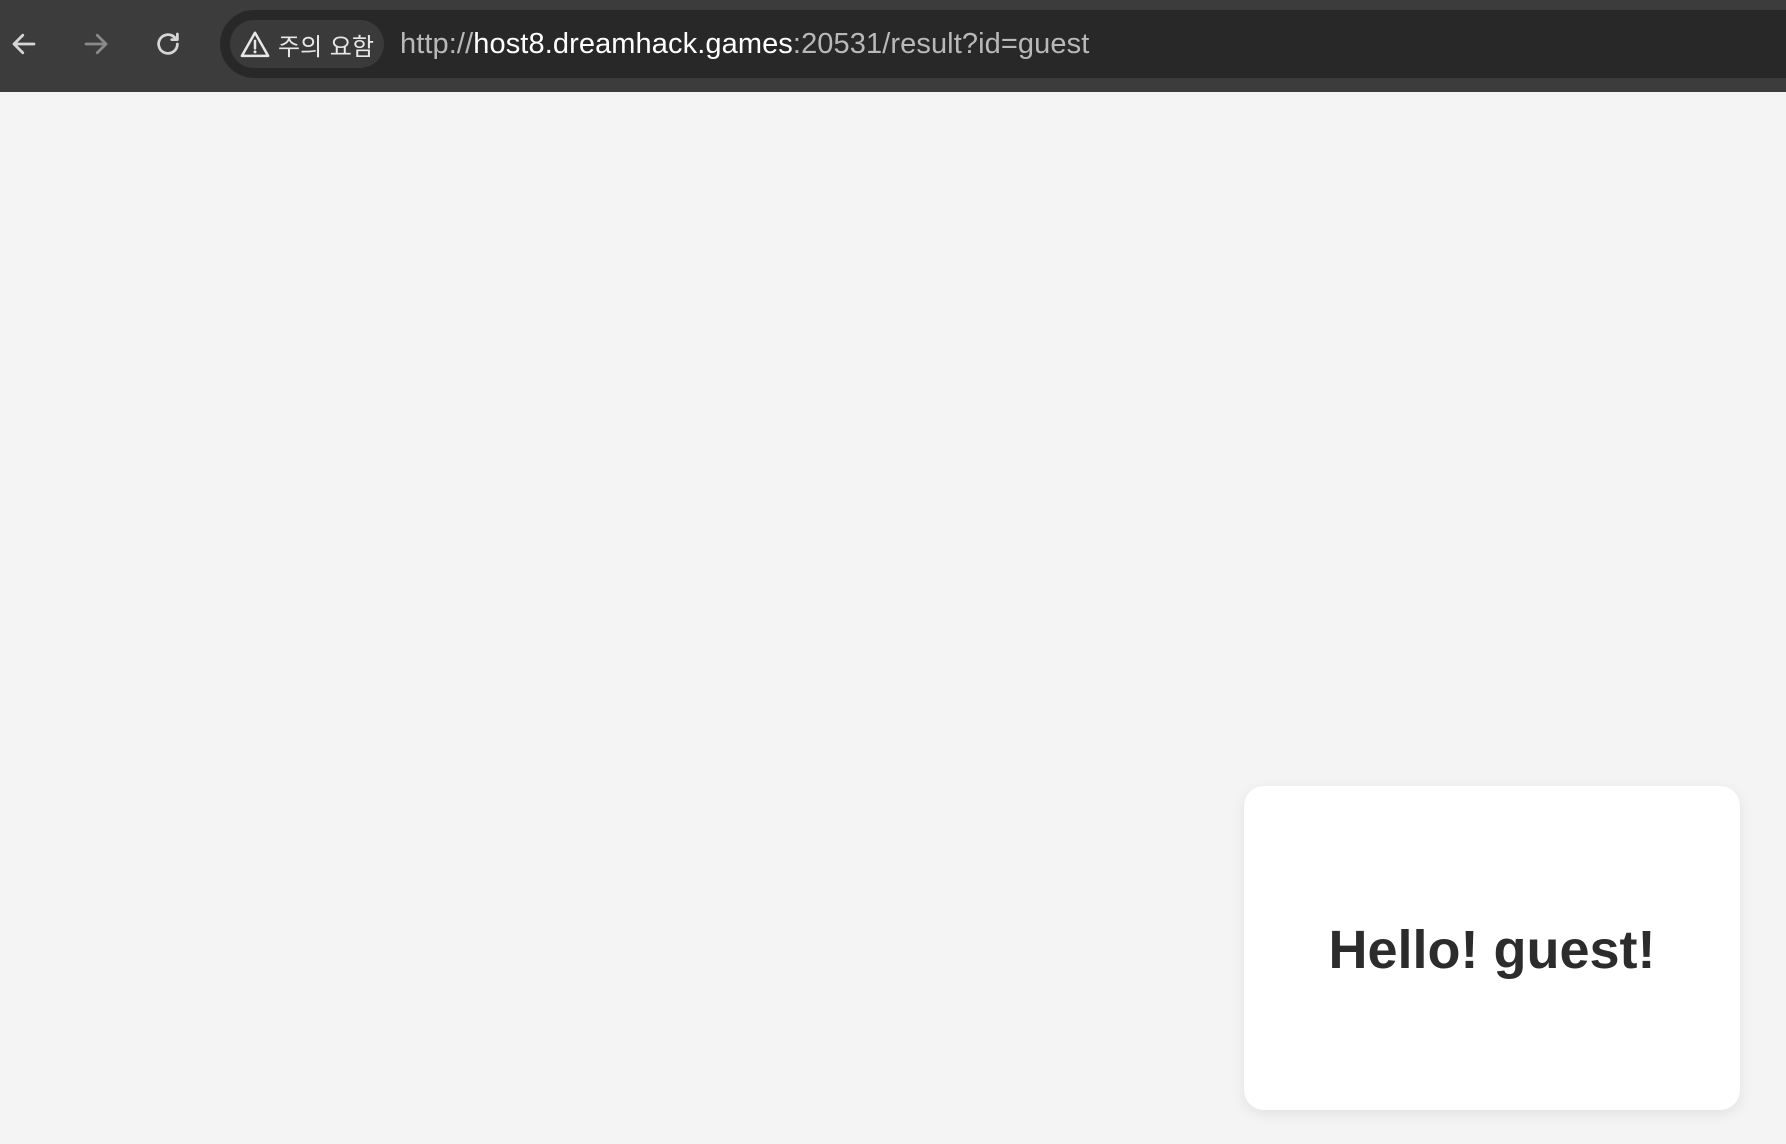 This screenshot has width=1786, height=1144. What do you see at coordinates (255, 44) in the screenshot?
I see `warning-triangle-icon` at bounding box center [255, 44].